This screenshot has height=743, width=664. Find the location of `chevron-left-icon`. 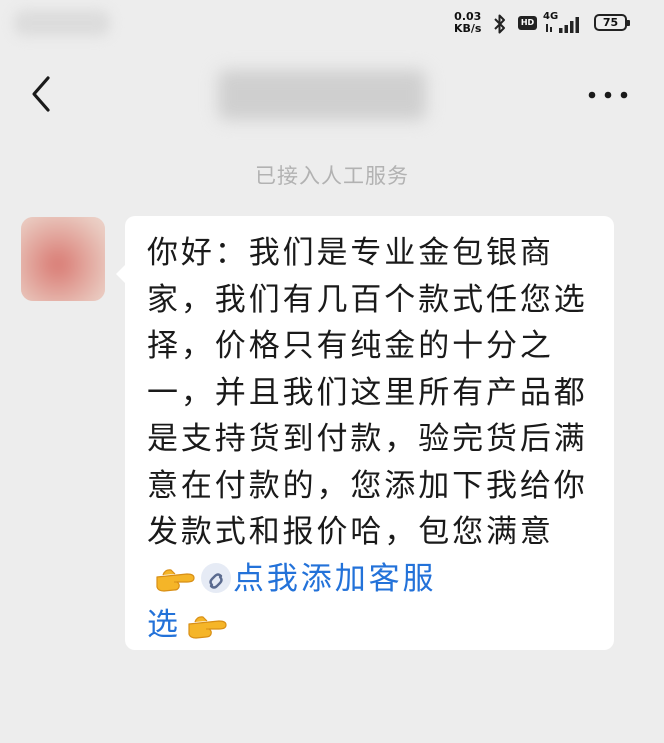

chevron-left-icon is located at coordinates (41, 94).